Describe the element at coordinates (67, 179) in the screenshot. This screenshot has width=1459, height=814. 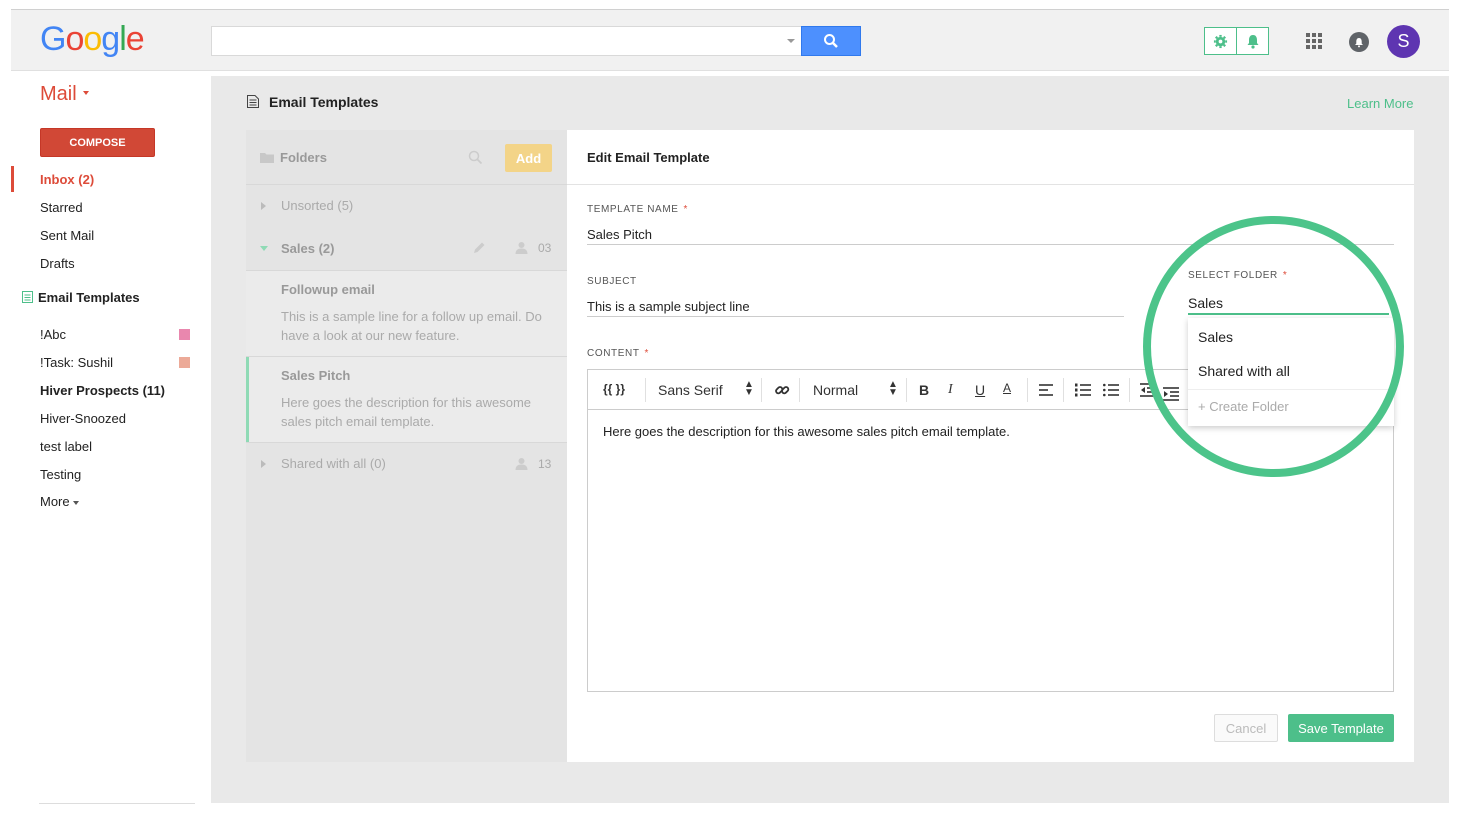
I see `sidebar-item-inbox: Inbox (2)` at that location.